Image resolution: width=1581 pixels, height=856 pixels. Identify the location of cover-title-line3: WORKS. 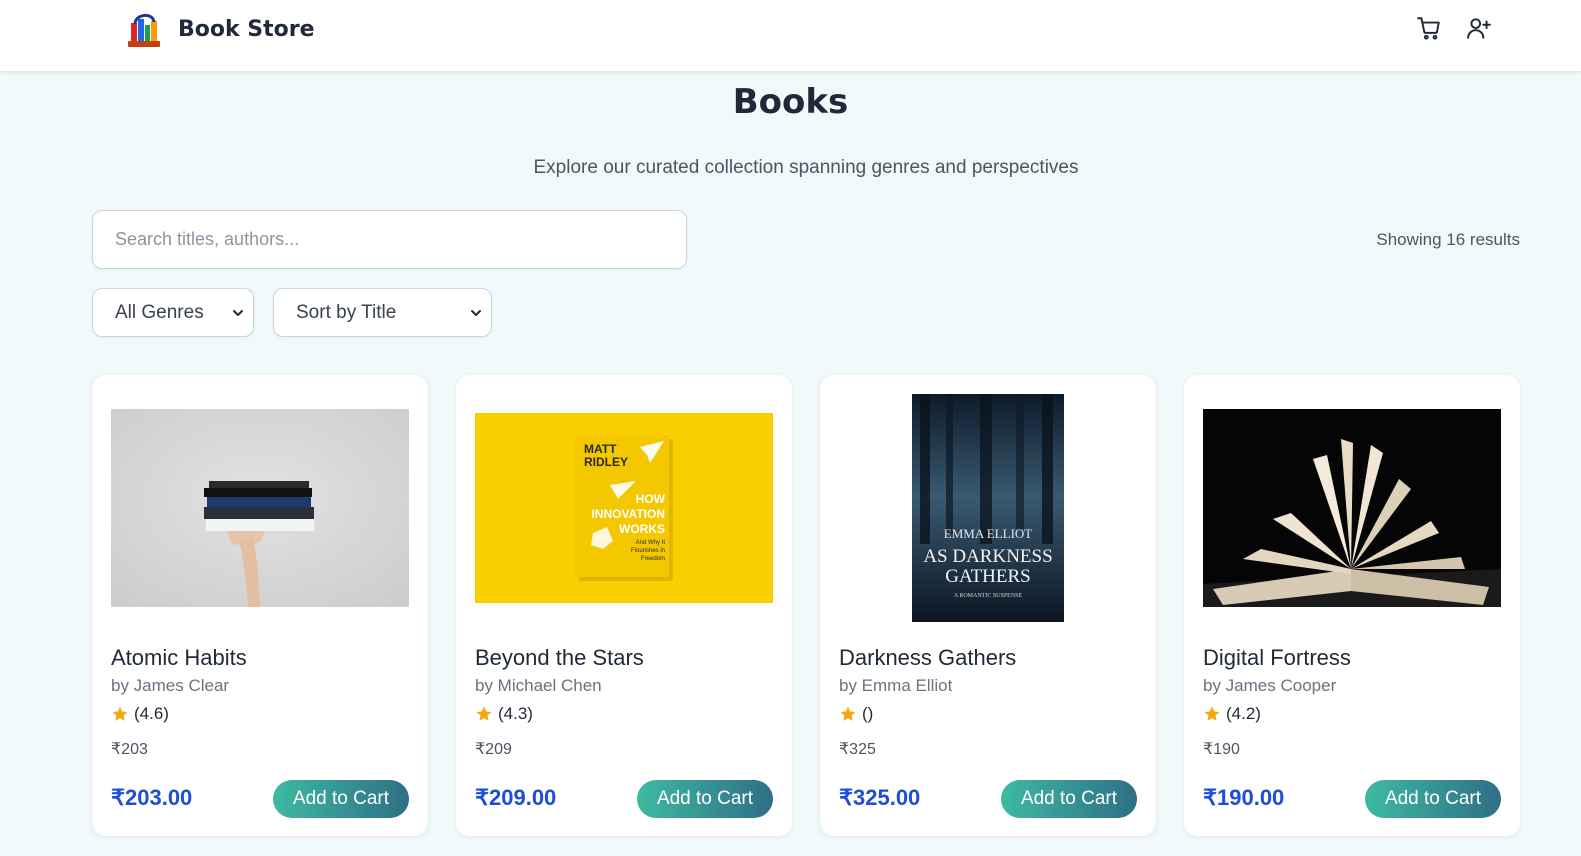
(642, 529).